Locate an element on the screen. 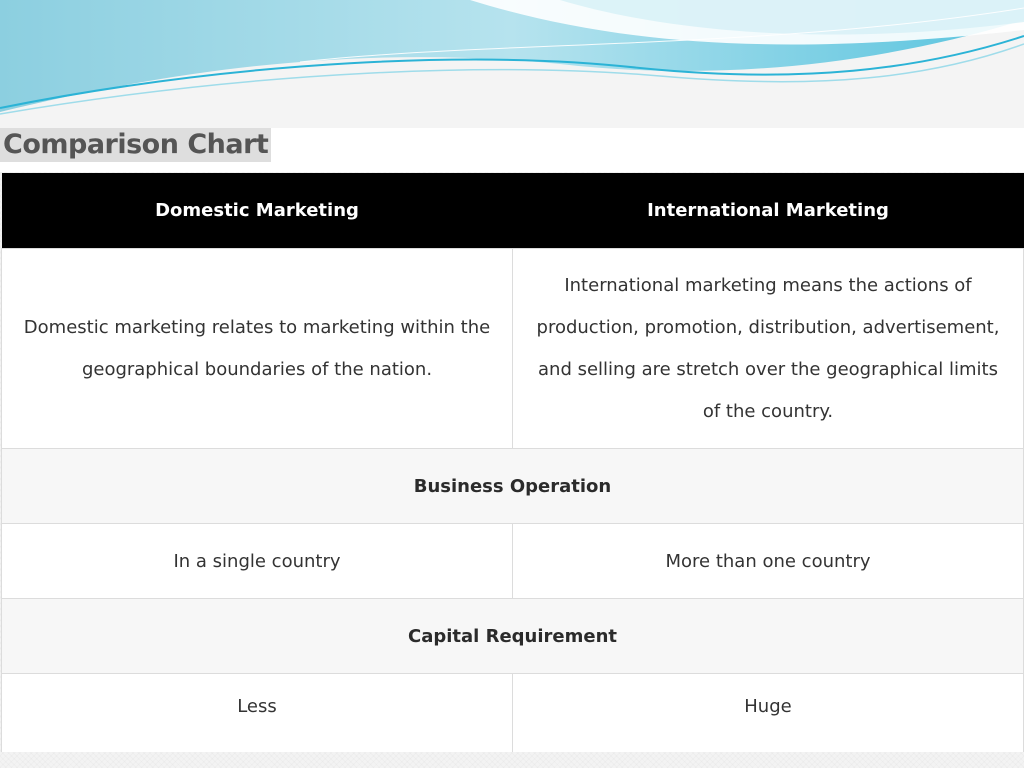 The width and height of the screenshot is (1024, 768). cell-domestic-capital-requirement: Less is located at coordinates (257, 712).